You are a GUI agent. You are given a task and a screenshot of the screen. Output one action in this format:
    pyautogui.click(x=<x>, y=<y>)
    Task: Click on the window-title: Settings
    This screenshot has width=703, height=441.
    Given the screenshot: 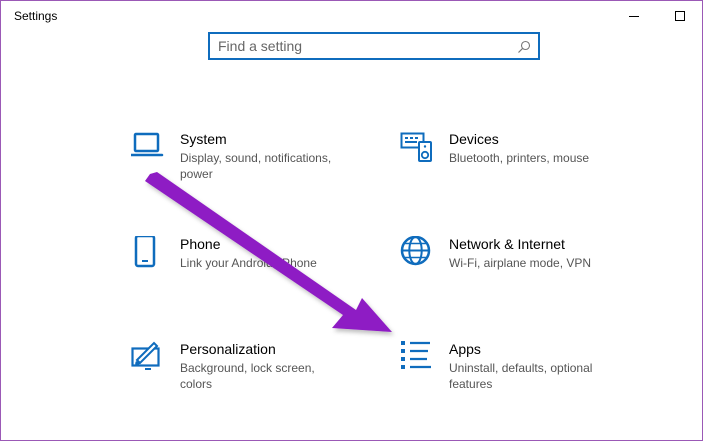 What is the action you would take?
    pyautogui.click(x=36, y=16)
    